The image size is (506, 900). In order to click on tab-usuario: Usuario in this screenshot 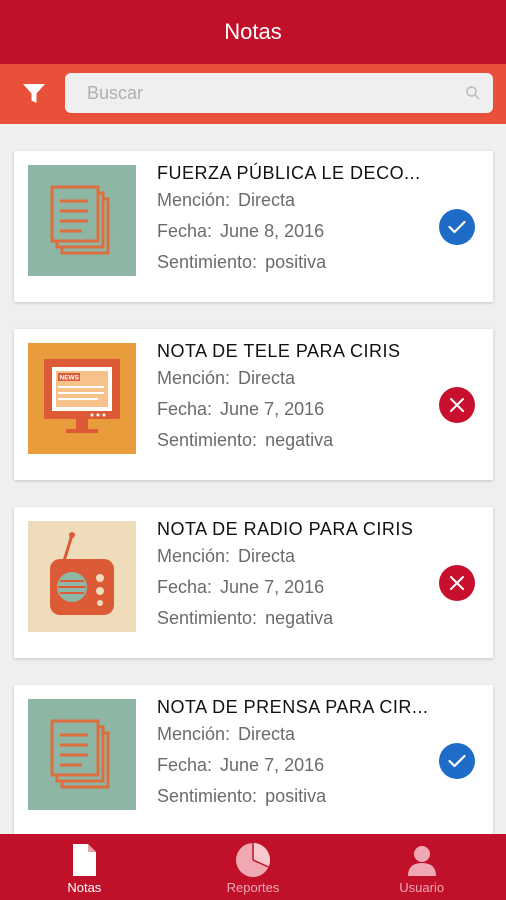, I will do `click(421, 867)`.